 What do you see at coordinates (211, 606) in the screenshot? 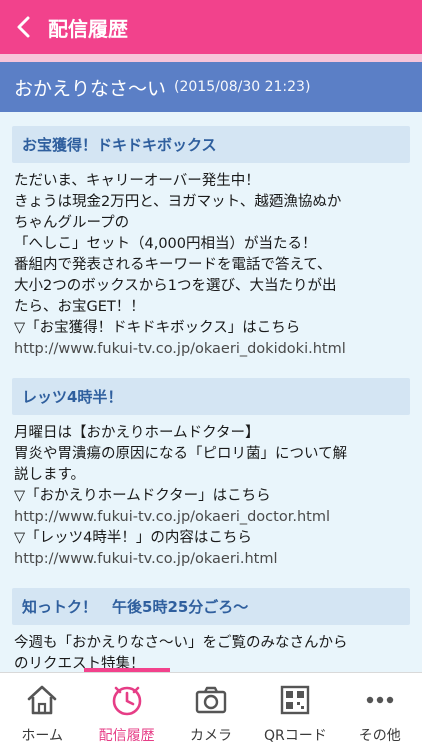
I see `section-heading: 知っトク！ 午後5時25分ごろ〜` at bounding box center [211, 606].